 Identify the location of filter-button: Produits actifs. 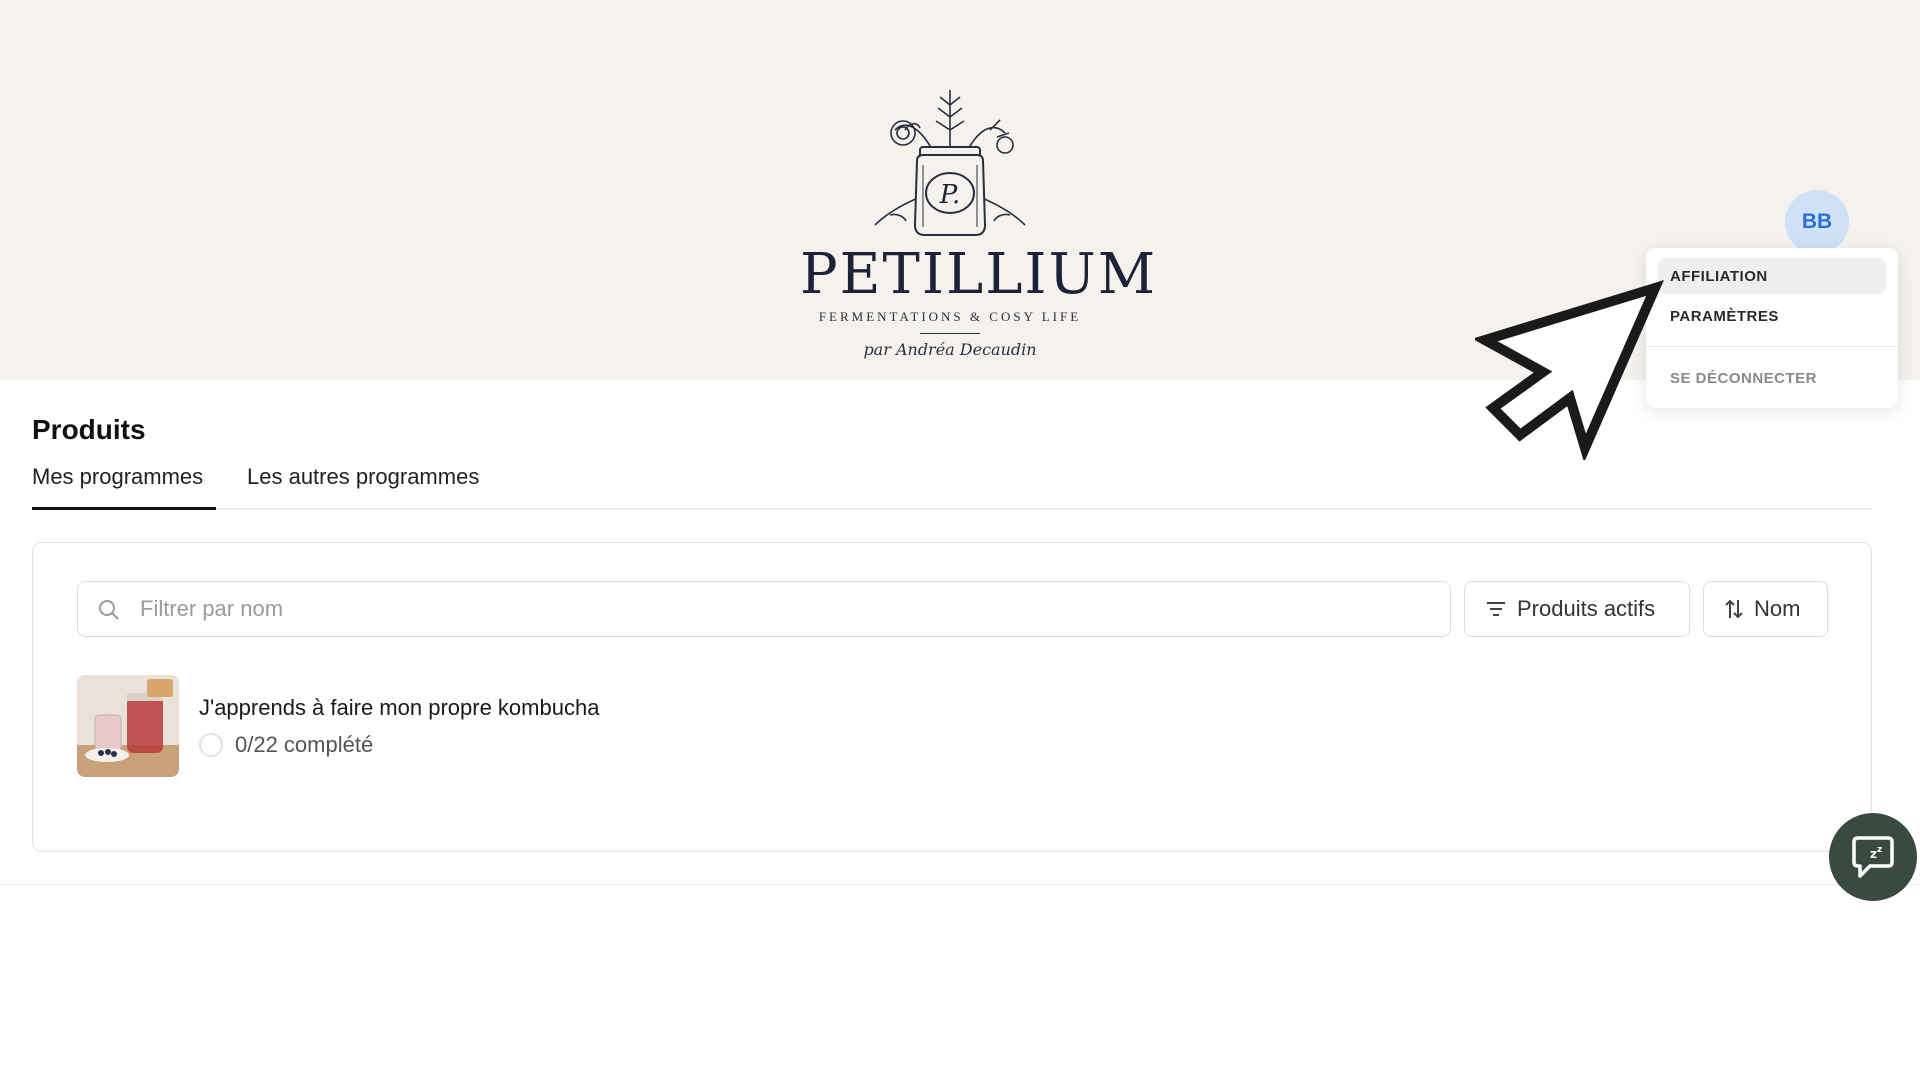
(1577, 609).